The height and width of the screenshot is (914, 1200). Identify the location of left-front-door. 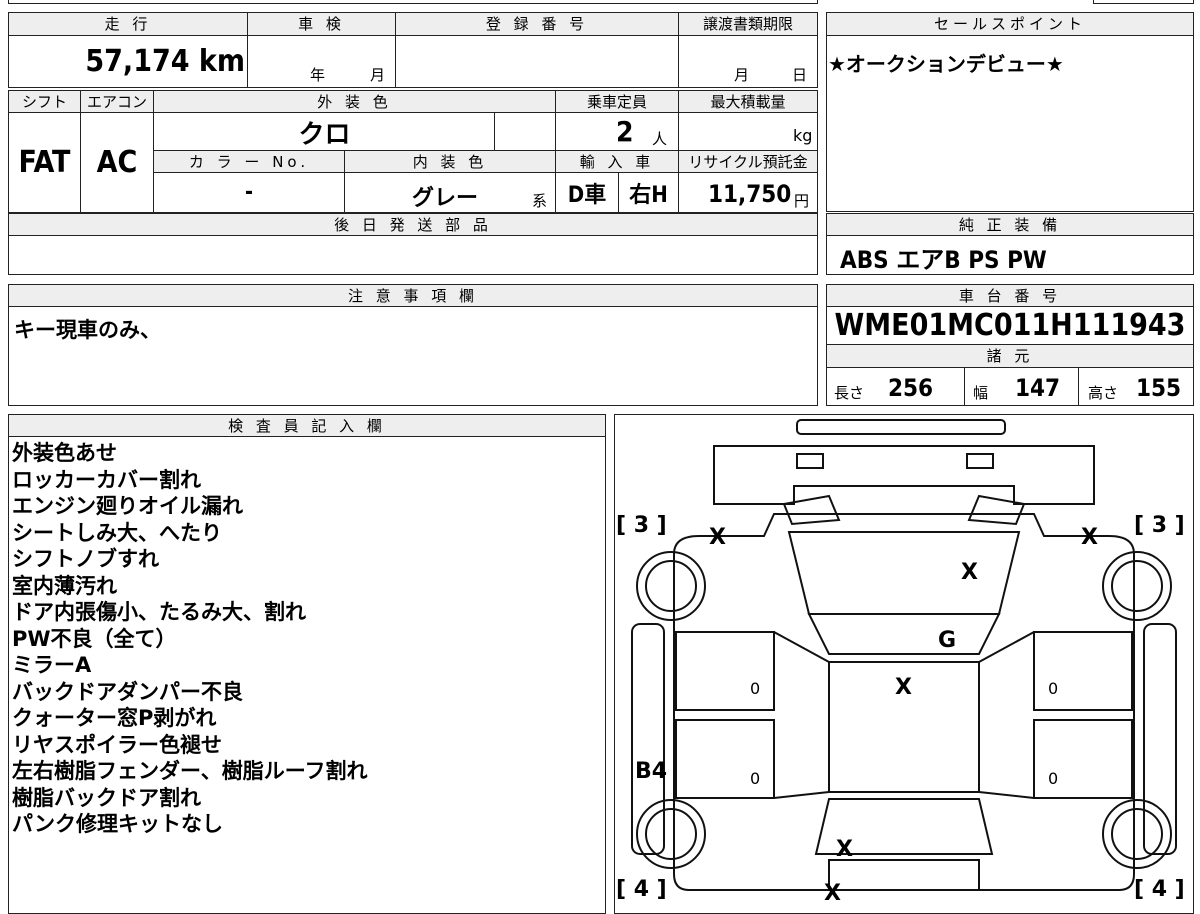
(725, 671).